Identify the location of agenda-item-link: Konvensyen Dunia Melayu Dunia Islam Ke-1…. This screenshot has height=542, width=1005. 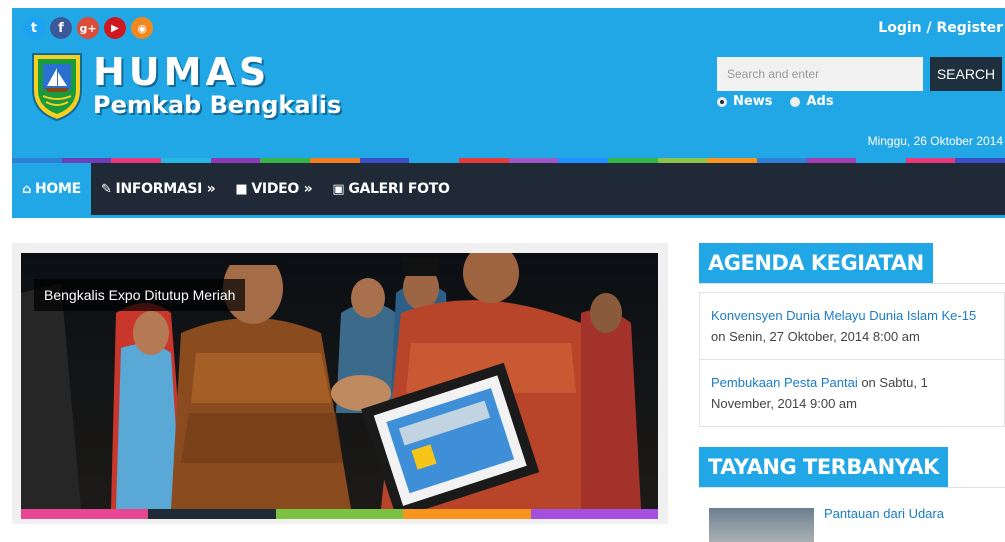
(843, 315).